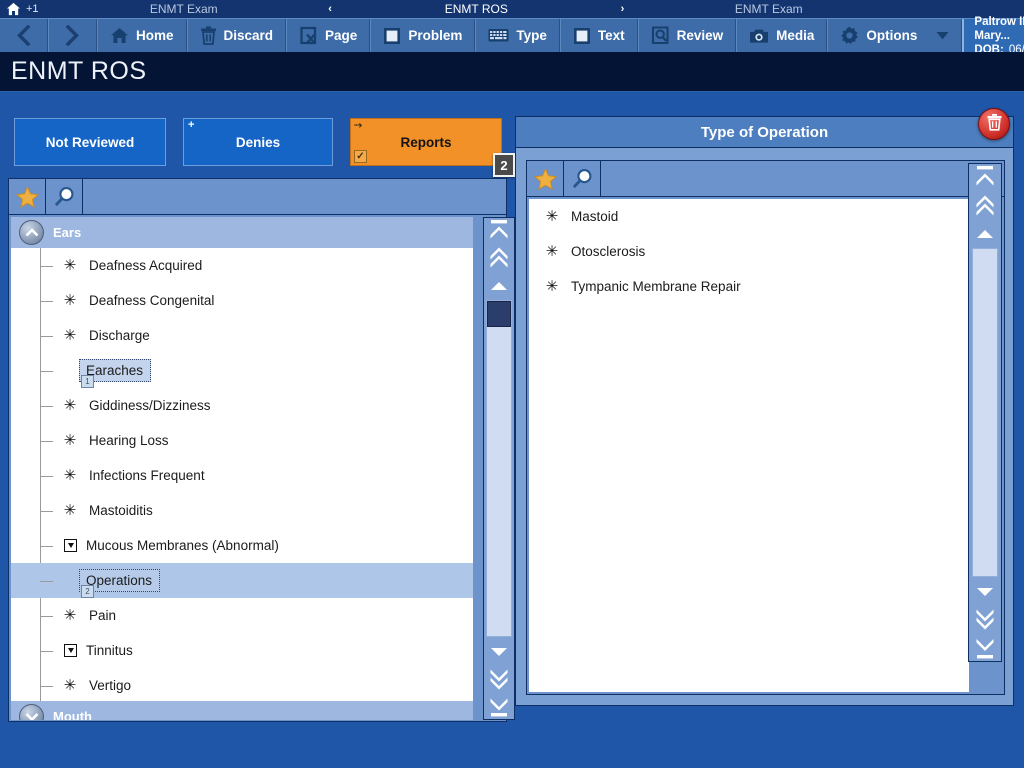 Image resolution: width=1024 pixels, height=768 pixels. Describe the element at coordinates (242, 615) in the screenshot. I see `list-item: ✳ Pain` at that location.